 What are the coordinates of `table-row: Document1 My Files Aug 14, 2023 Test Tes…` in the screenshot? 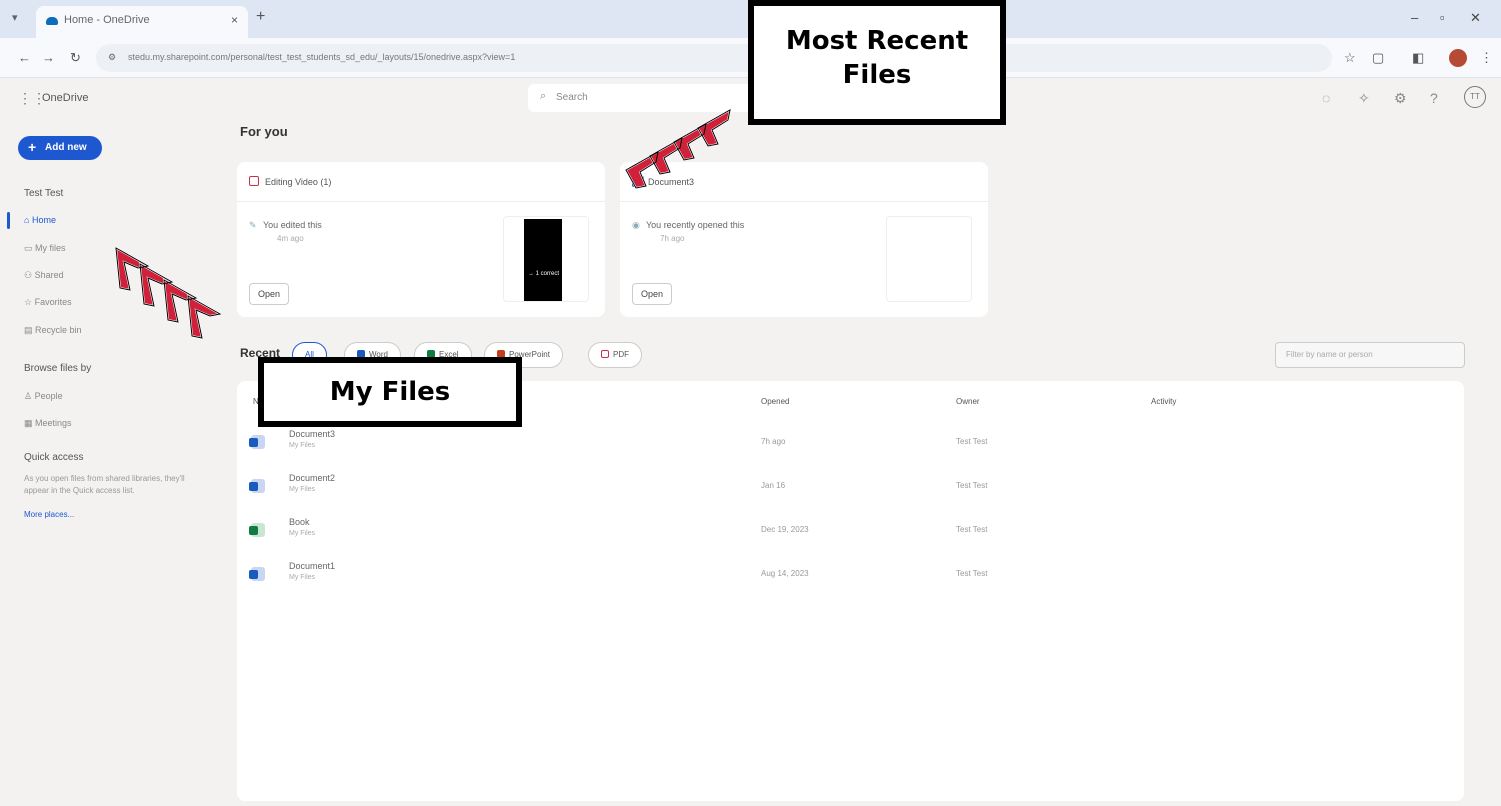 It's located at (850, 575).